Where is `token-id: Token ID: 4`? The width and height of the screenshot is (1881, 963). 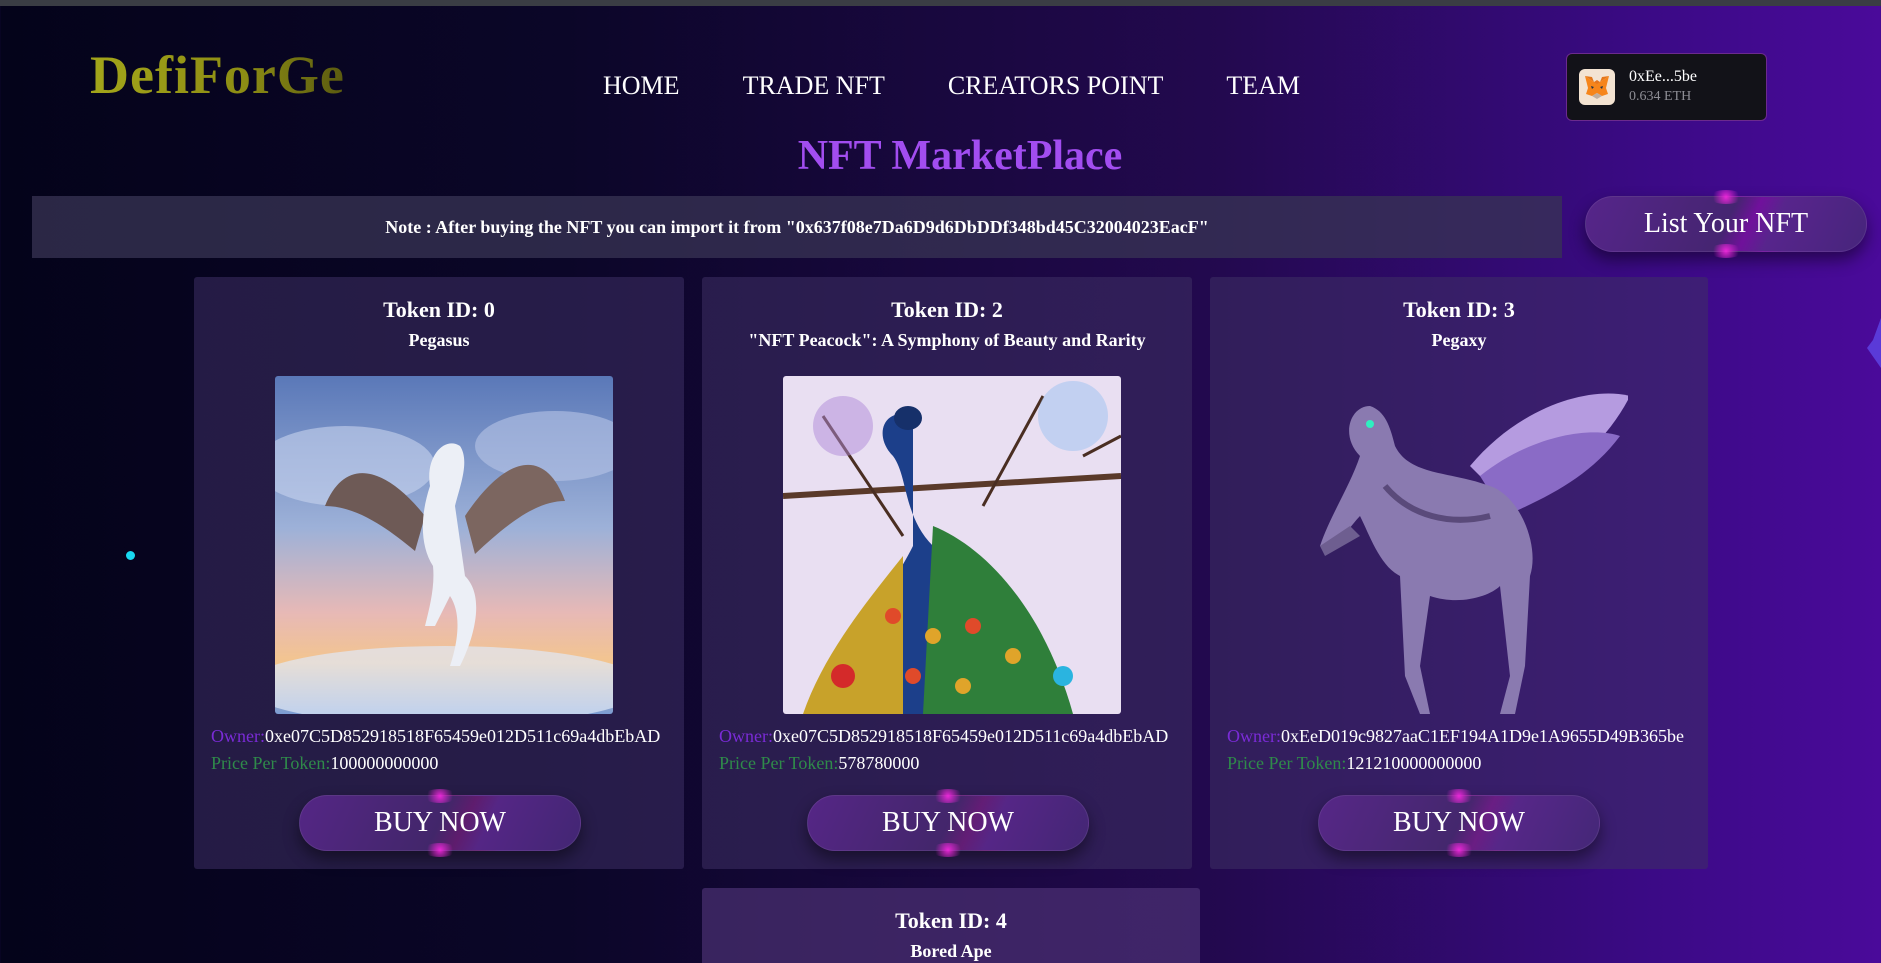
token-id: Token ID: 4 is located at coordinates (951, 920).